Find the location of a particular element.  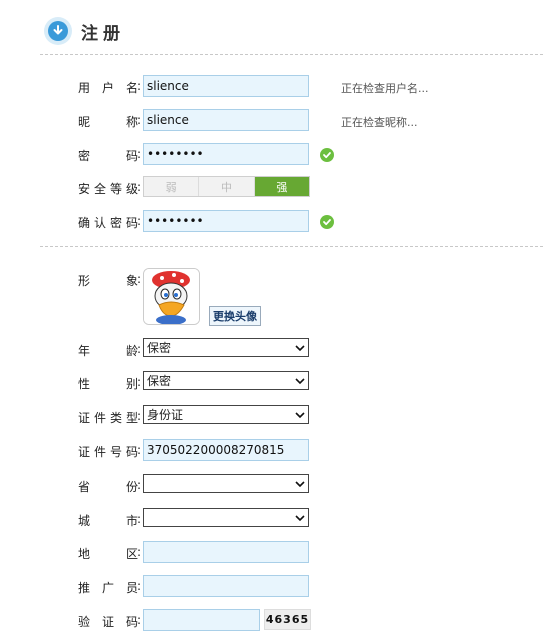

password-input is located at coordinates (226, 154).